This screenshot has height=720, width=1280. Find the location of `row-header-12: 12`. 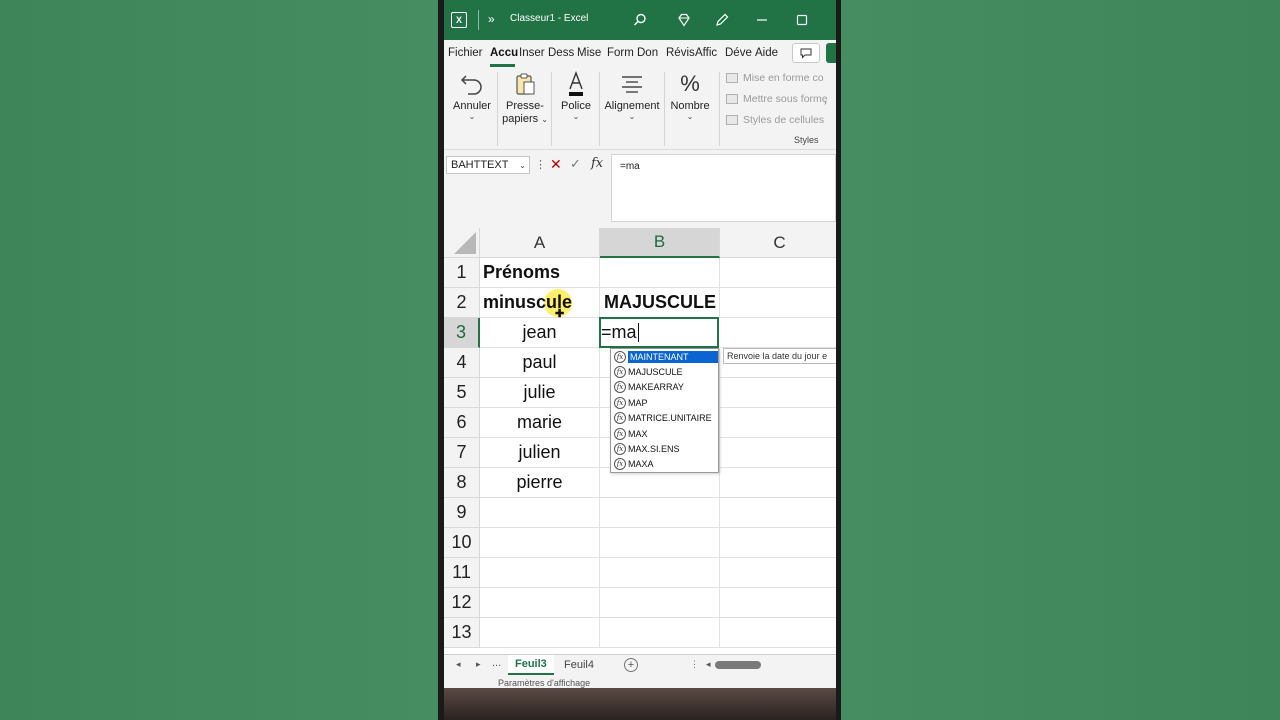

row-header-12: 12 is located at coordinates (462, 603).